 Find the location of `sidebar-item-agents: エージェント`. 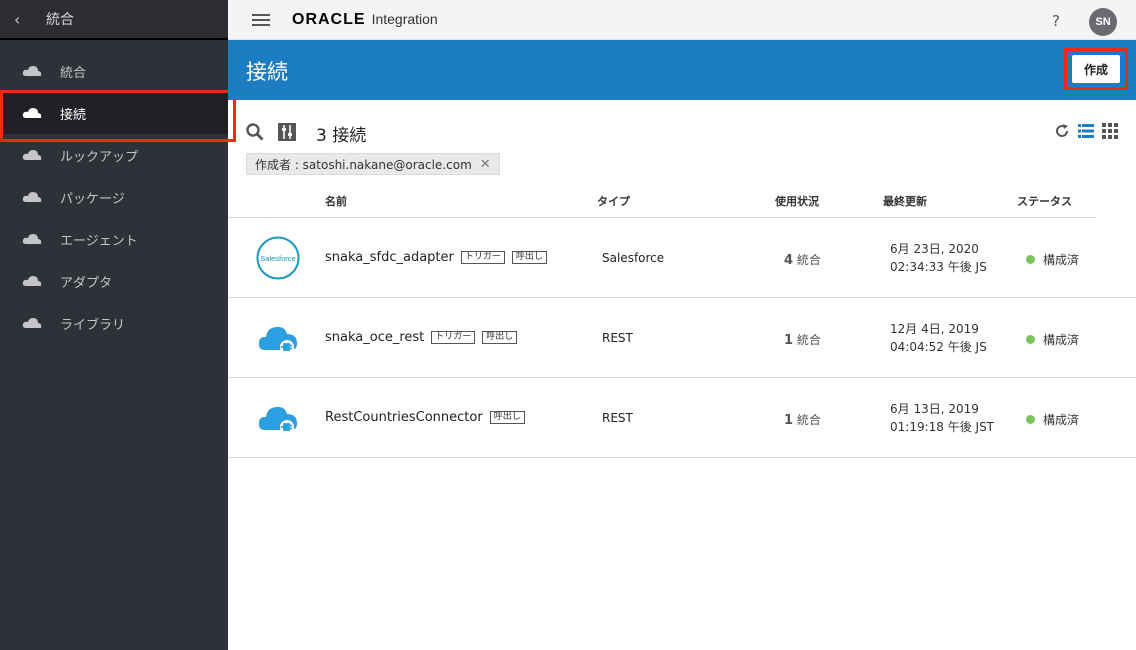

sidebar-item-agents: エージェント is located at coordinates (114, 239).